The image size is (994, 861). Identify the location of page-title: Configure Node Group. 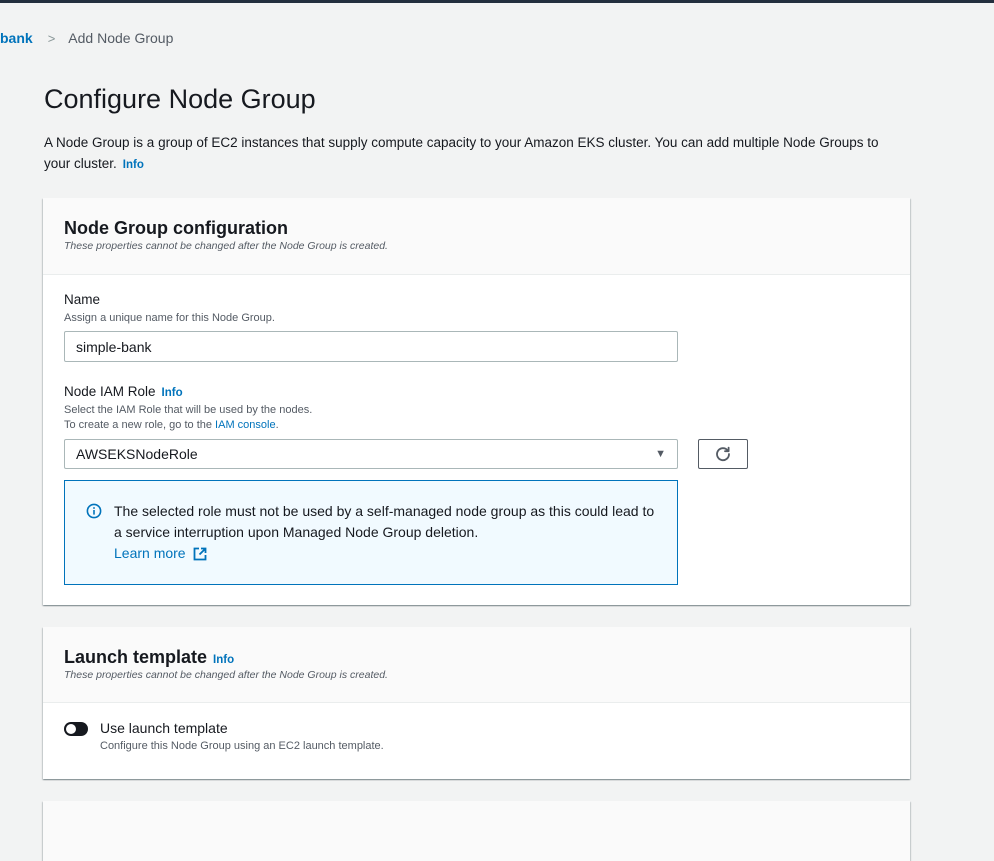
(180, 99).